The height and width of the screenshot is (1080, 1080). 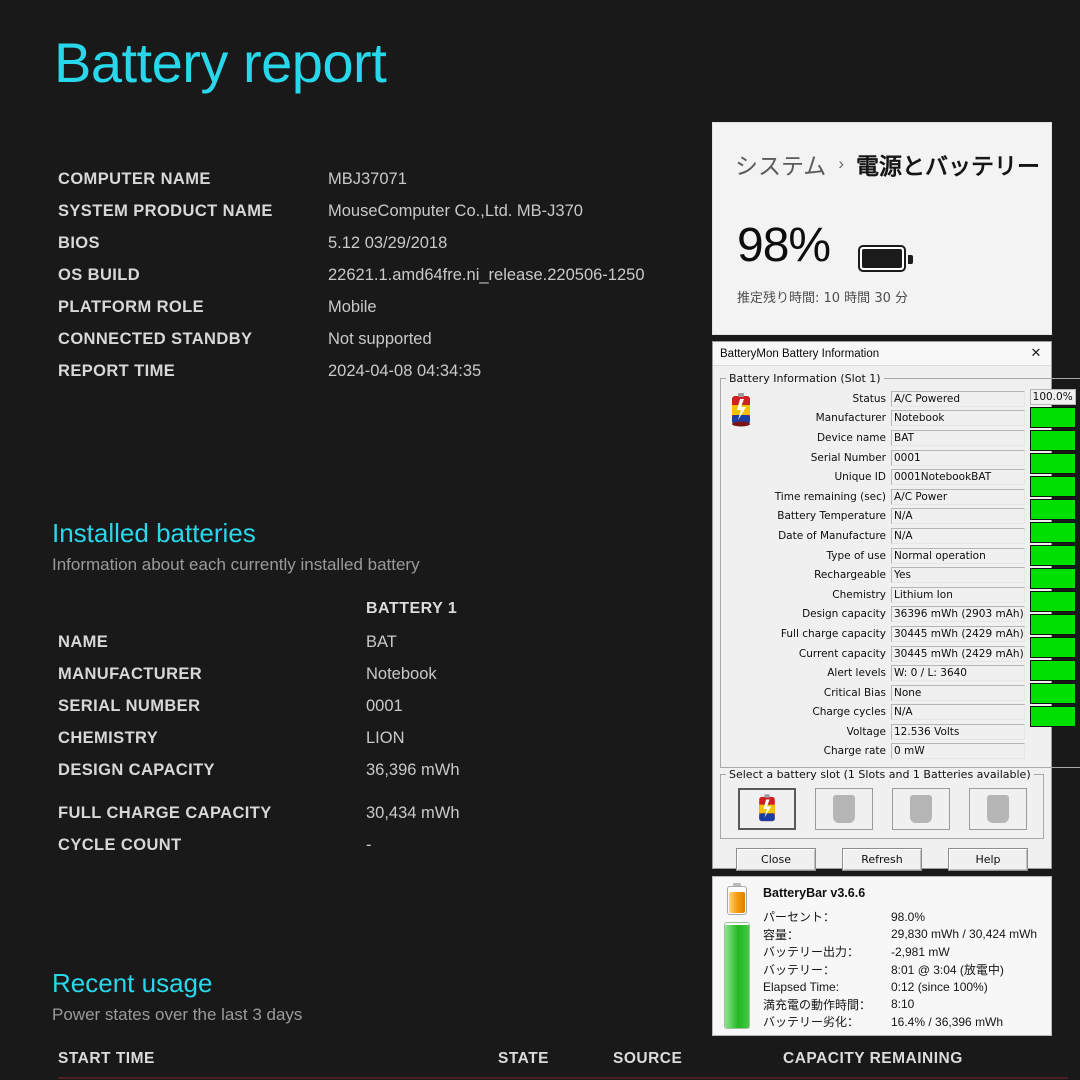 I want to click on charge-gauge: 100.0%, so click(x=1052, y=575).